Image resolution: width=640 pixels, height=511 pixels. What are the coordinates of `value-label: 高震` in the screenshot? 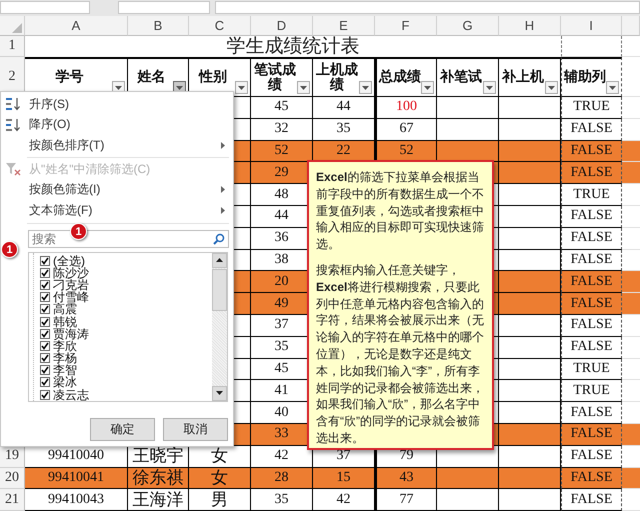 It's located at (65, 309).